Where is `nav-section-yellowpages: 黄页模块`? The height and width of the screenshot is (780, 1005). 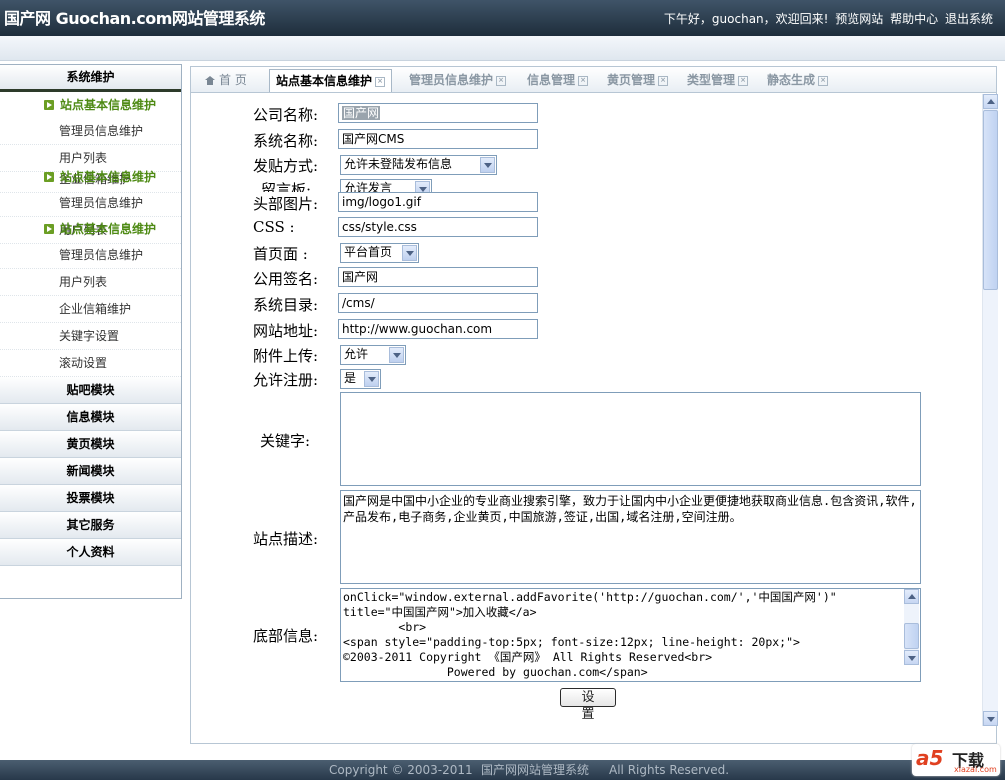
nav-section-yellowpages: 黄页模块 is located at coordinates (90, 444).